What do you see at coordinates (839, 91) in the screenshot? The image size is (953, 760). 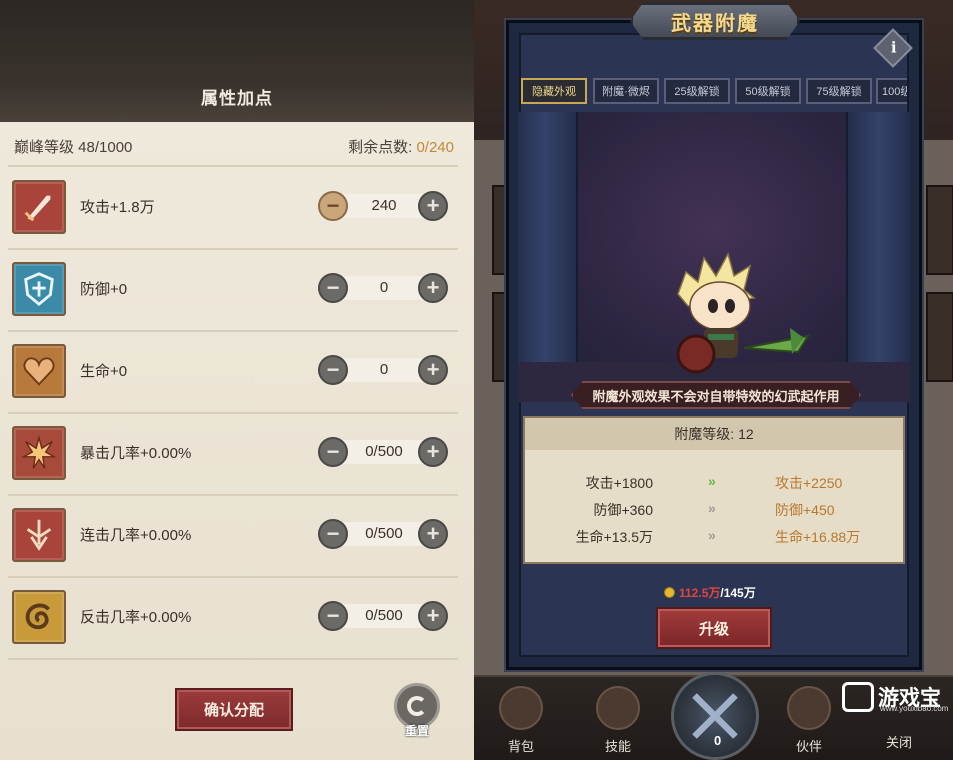 I see `tab-unlock-75: 75级解锁` at bounding box center [839, 91].